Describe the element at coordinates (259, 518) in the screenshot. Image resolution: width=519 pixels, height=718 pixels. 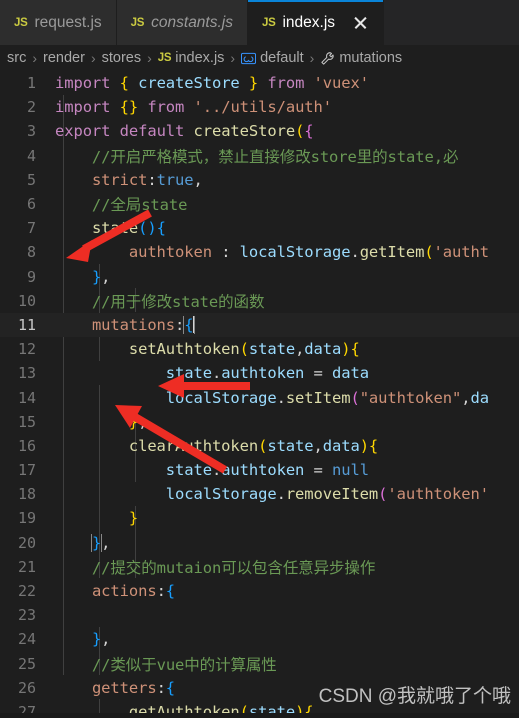
I see `code-line: 19 }` at that location.